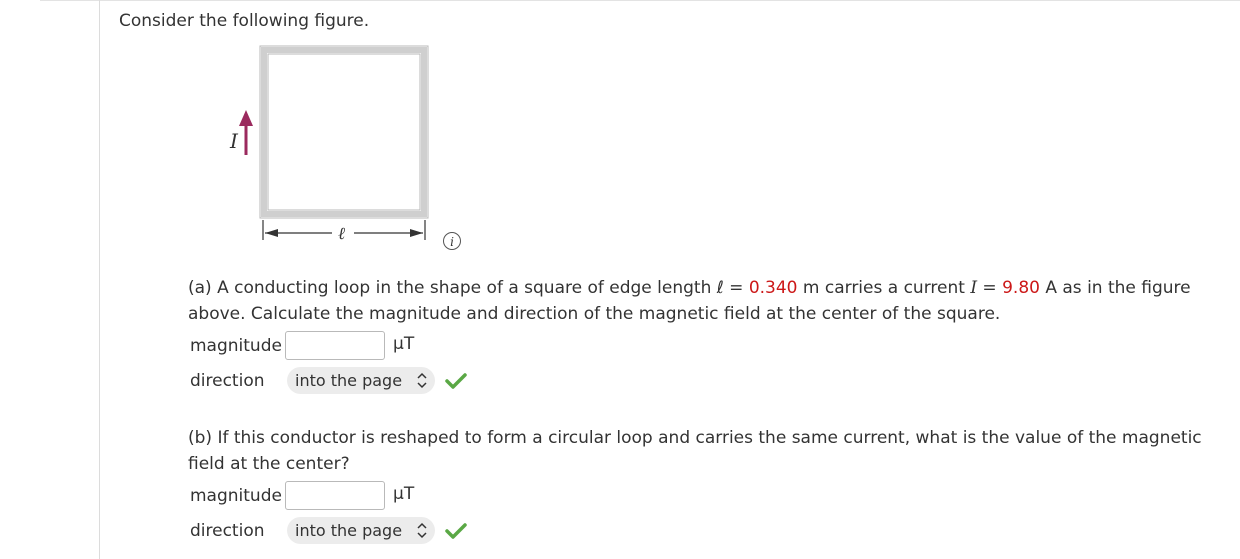 The image size is (1240, 559). Describe the element at coordinates (335, 345) in the screenshot. I see `part-a-magnitude-input` at that location.